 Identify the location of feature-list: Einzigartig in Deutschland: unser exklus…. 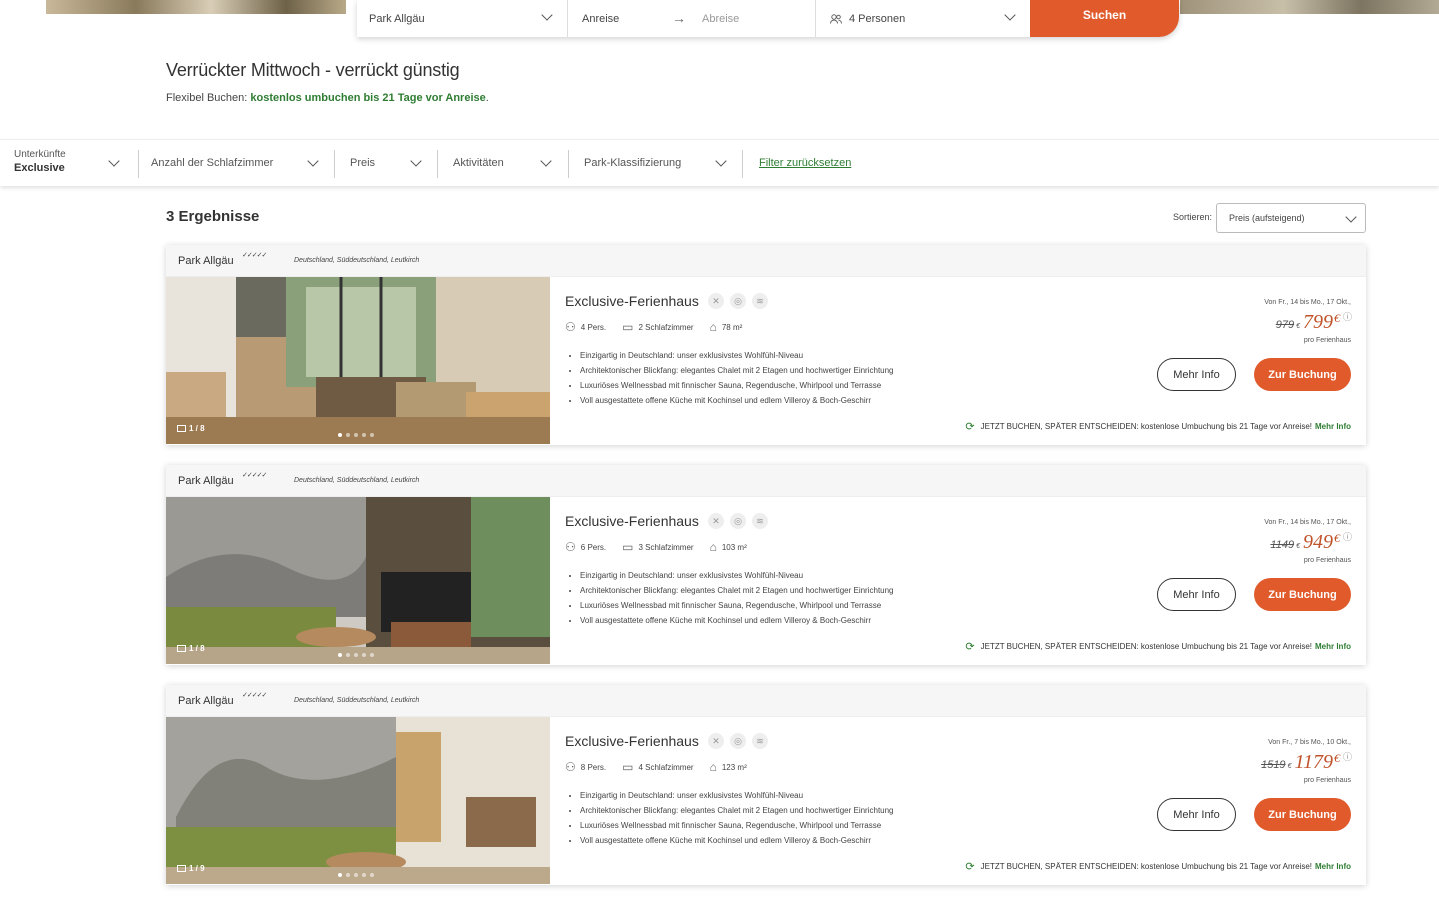
(737, 598).